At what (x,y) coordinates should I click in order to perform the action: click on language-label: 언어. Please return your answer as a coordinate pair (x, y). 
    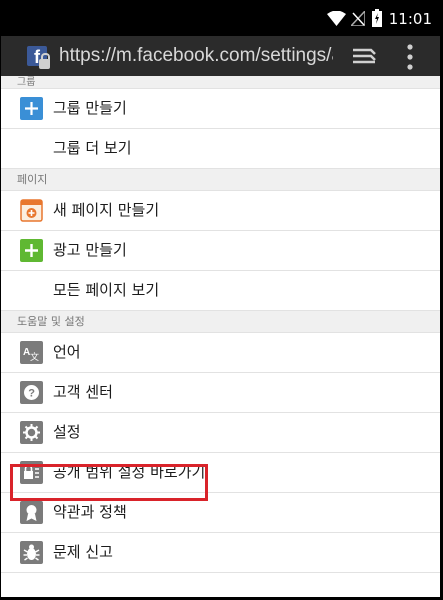
    Looking at the image, I should click on (67, 352).